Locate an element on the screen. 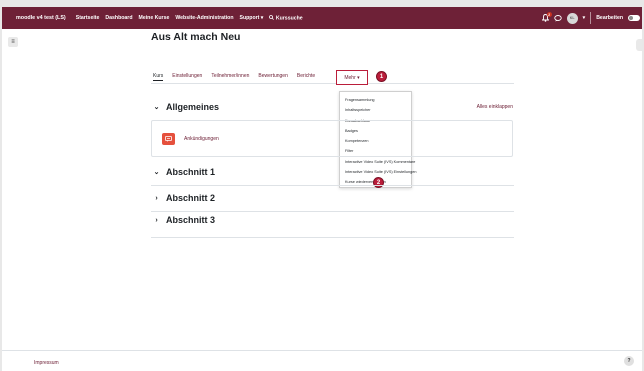 Image resolution: width=644 pixels, height=371 pixels. tab-settings: Einstellungen is located at coordinates (187, 77).